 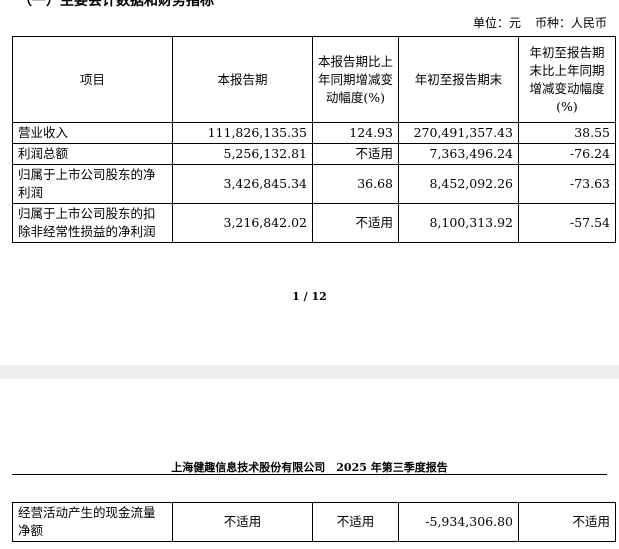 What do you see at coordinates (458, 184) in the screenshot?
I see `row-ytd: 8,452,092.26` at bounding box center [458, 184].